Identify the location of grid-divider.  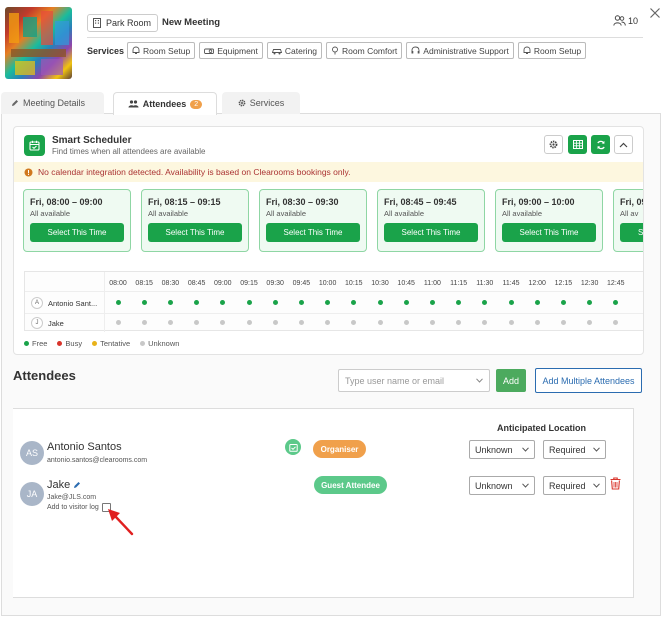
(334, 313).